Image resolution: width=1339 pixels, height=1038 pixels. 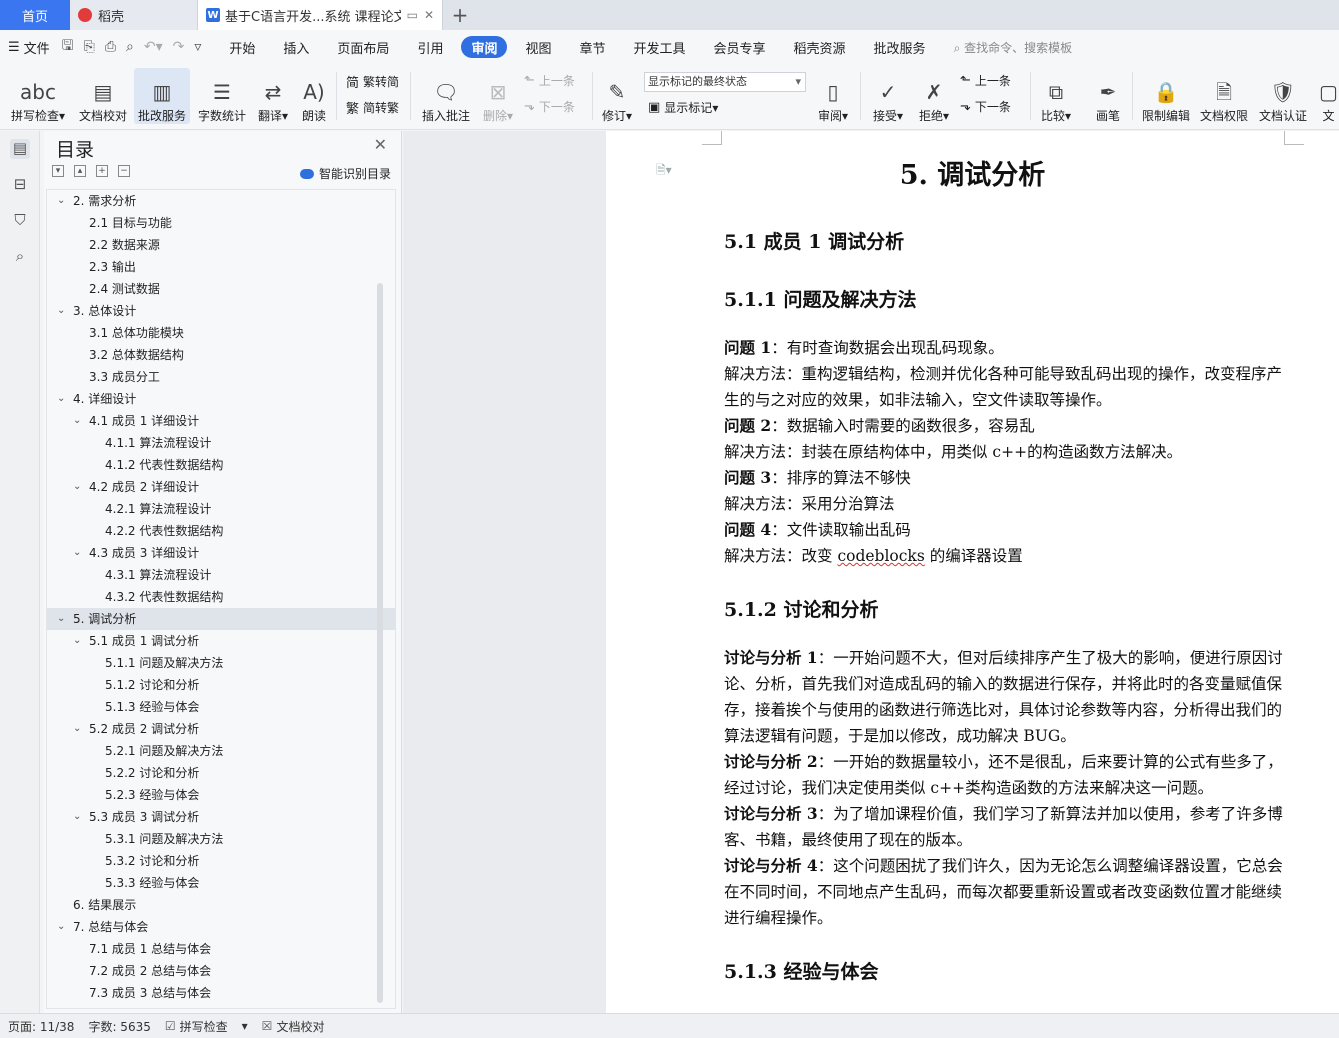 What do you see at coordinates (221, 861) in the screenshot?
I see `toc-item: 5.3.2 讨论和分析` at bounding box center [221, 861].